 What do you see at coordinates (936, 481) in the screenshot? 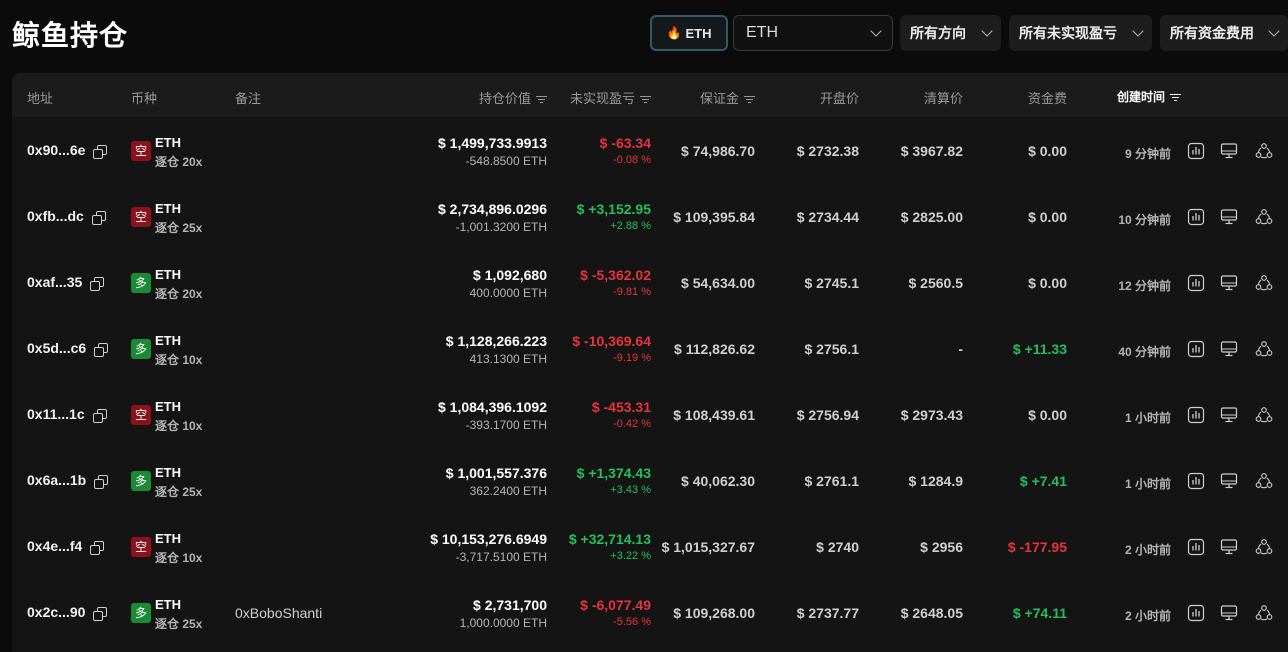
I see `liquidation-price: $ 1284.9` at bounding box center [936, 481].